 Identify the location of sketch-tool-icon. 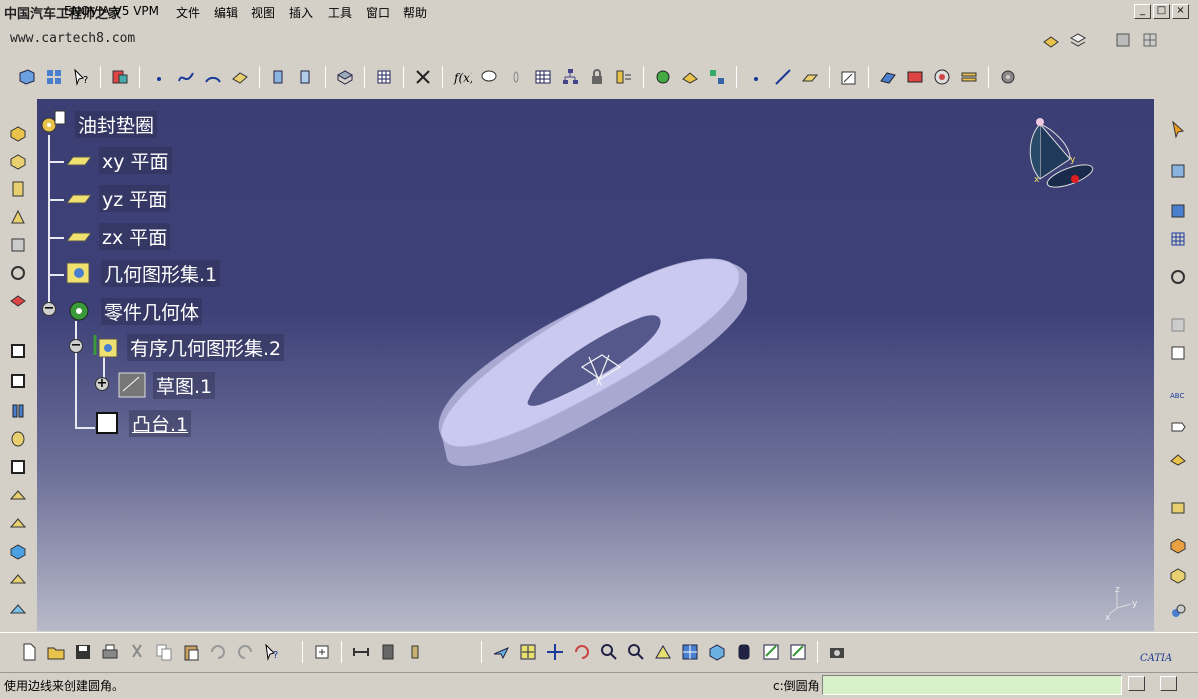
(1178, 171).